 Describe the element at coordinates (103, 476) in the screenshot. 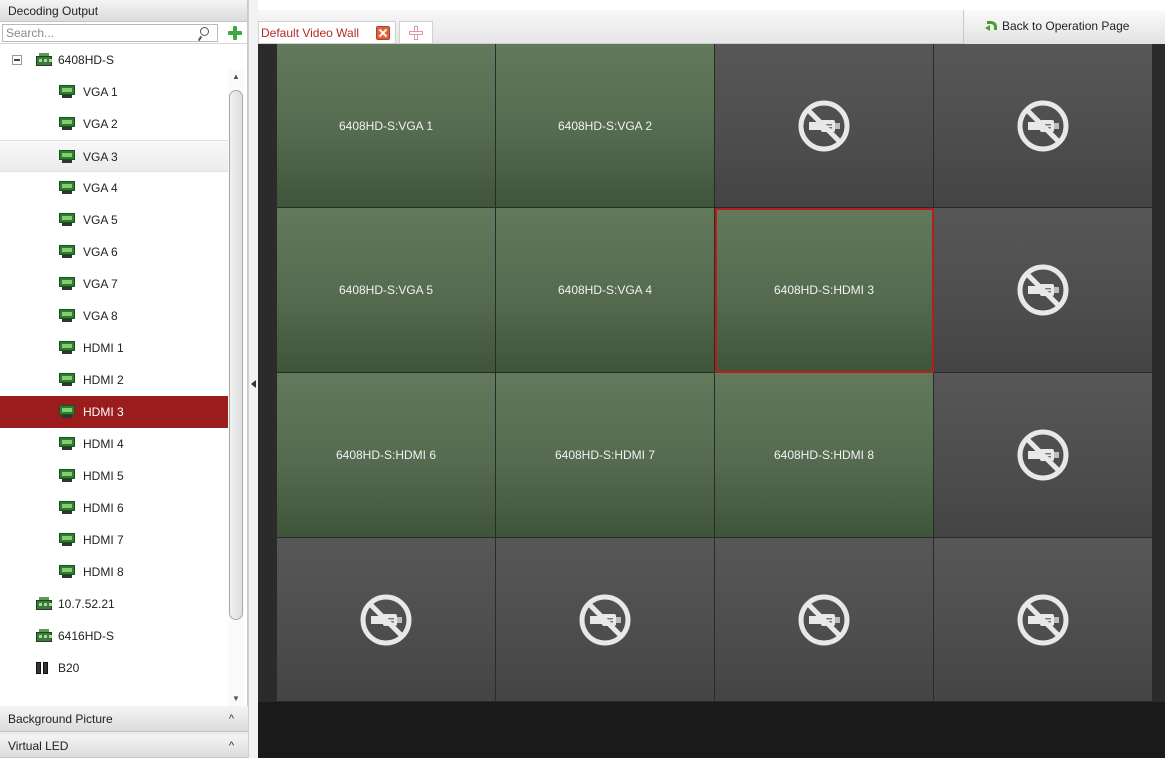

I see `tree-node-label: HDMI 5` at that location.